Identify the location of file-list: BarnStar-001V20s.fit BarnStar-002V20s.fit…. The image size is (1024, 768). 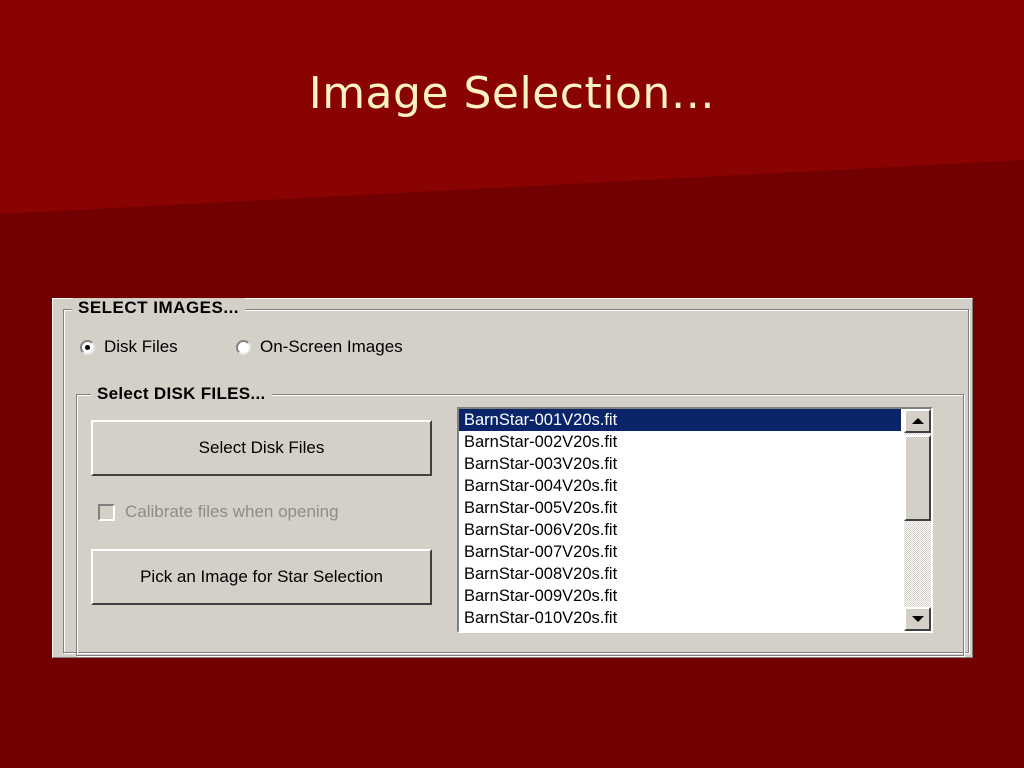
(680, 519).